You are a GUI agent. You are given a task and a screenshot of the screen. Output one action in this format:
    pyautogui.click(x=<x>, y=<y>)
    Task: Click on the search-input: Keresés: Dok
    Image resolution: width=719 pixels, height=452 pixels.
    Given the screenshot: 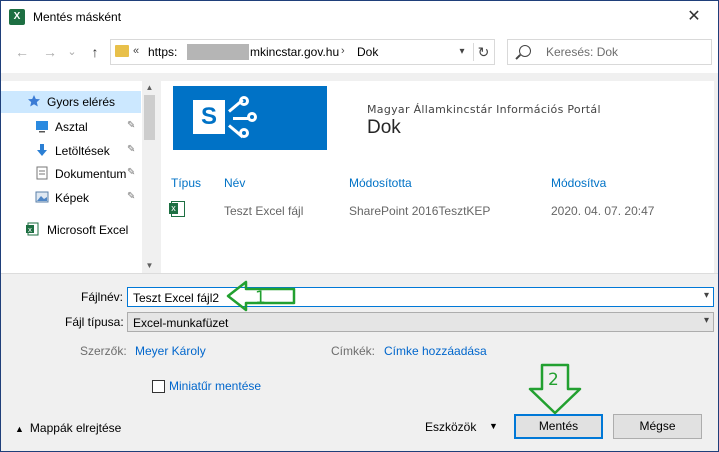 What is the action you would take?
    pyautogui.click(x=609, y=52)
    